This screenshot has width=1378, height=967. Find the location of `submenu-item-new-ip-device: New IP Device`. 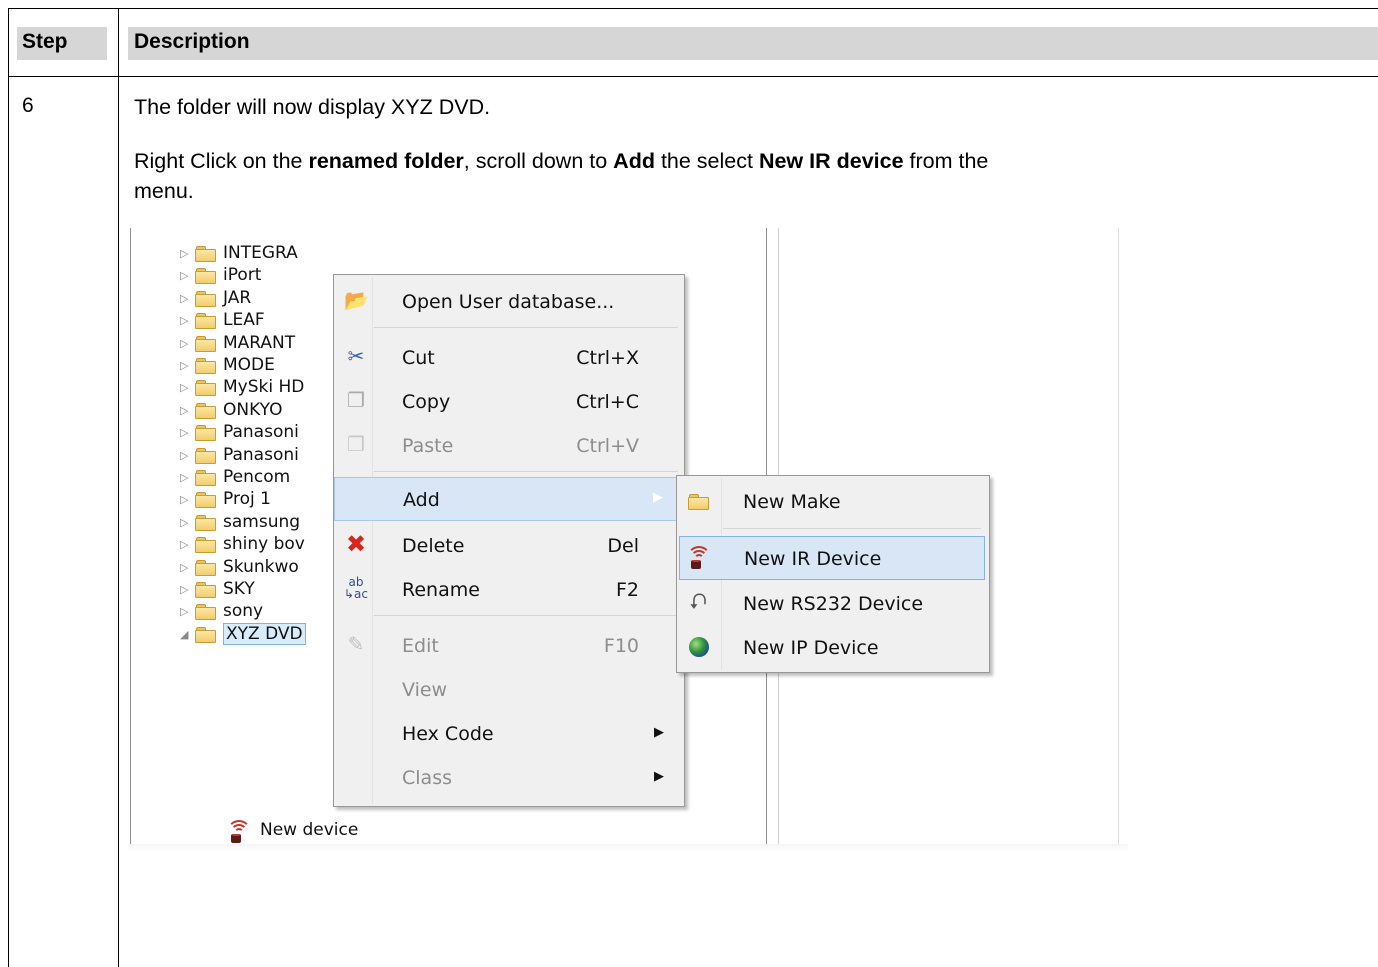

submenu-item-new-ip-device: New IP Device is located at coordinates (832, 648).